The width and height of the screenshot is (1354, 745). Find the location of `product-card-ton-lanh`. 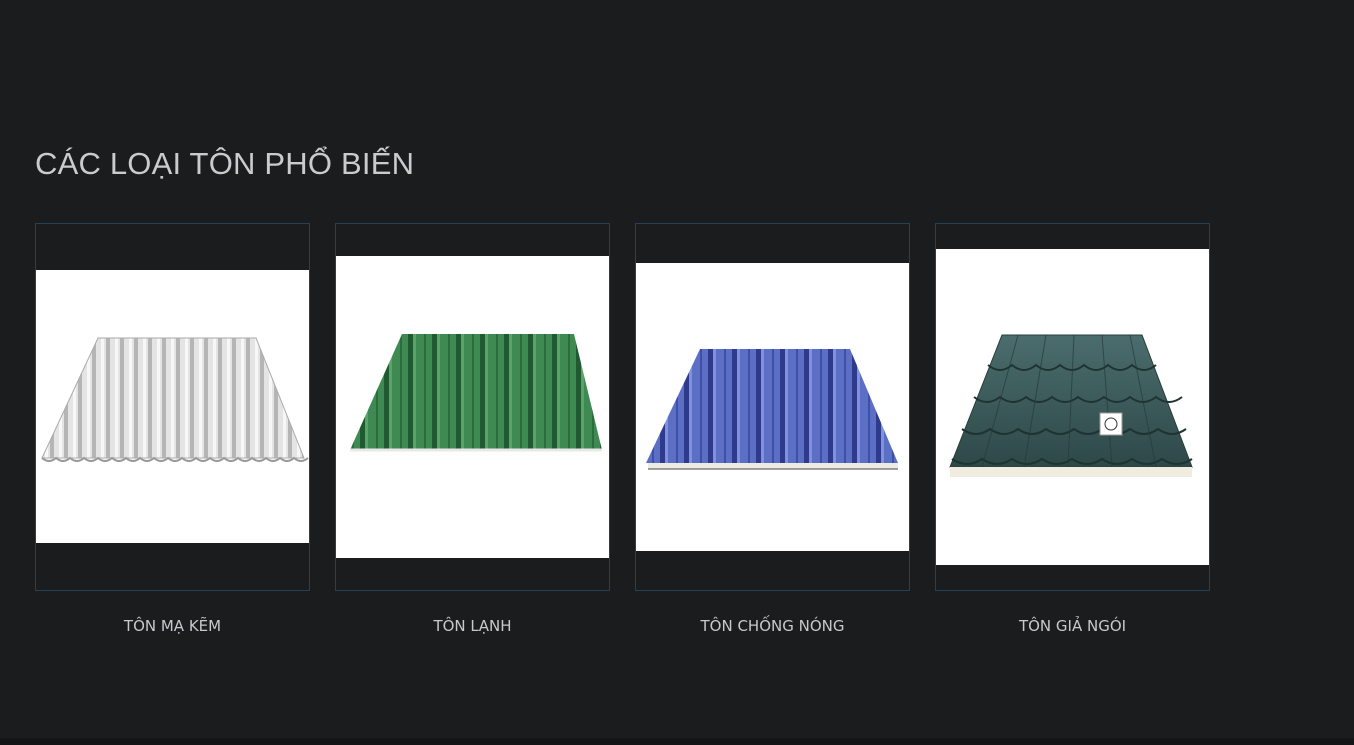

product-card-ton-lanh is located at coordinates (472, 407).